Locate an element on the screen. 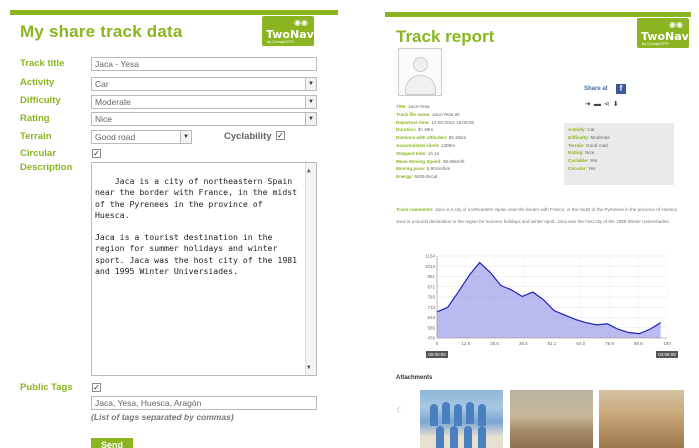 This screenshot has width=699, height=448. info-row: Accumulated climb: 1309m is located at coordinates (425, 145).